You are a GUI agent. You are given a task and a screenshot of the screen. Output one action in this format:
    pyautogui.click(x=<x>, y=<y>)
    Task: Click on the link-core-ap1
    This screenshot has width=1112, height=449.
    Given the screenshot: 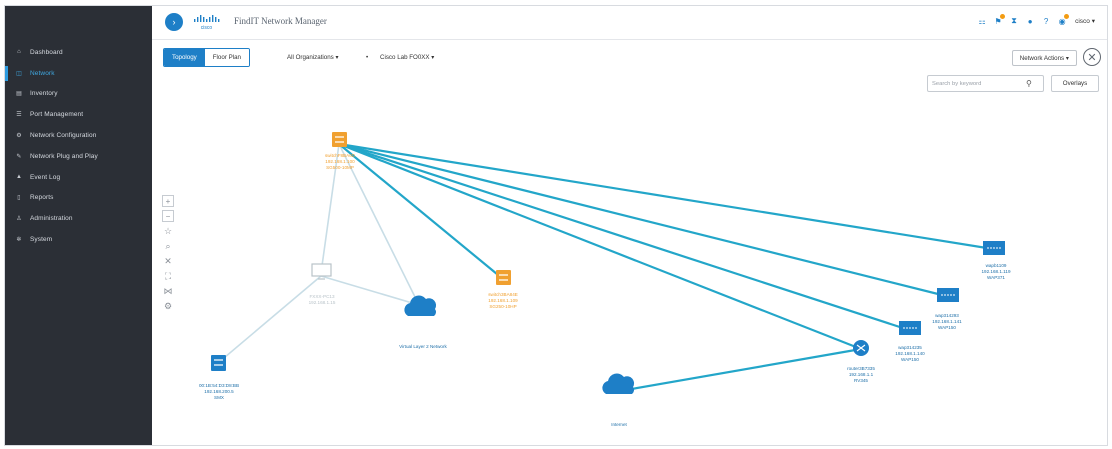 What is the action you would take?
    pyautogui.click(x=666, y=196)
    